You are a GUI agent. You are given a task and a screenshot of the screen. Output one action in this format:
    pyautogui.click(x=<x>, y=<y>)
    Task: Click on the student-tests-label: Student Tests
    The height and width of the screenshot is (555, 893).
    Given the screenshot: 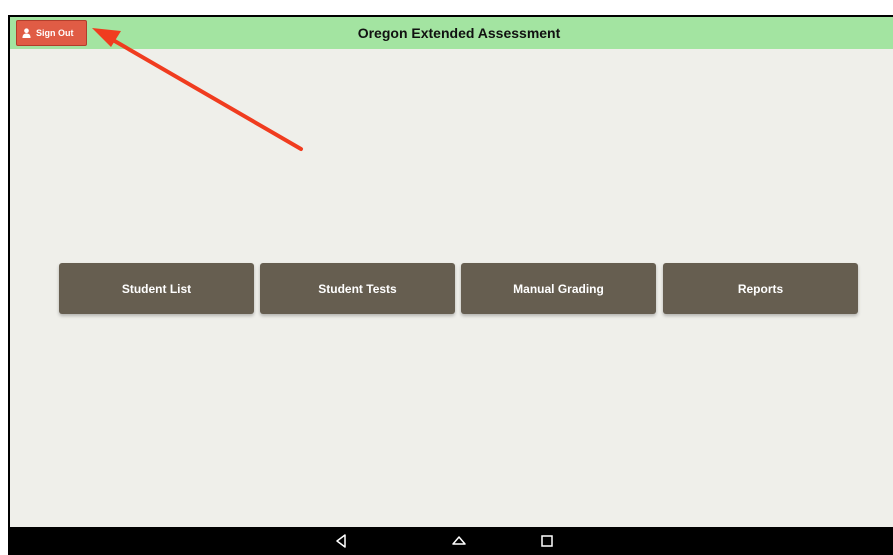 What is the action you would take?
    pyautogui.click(x=357, y=288)
    